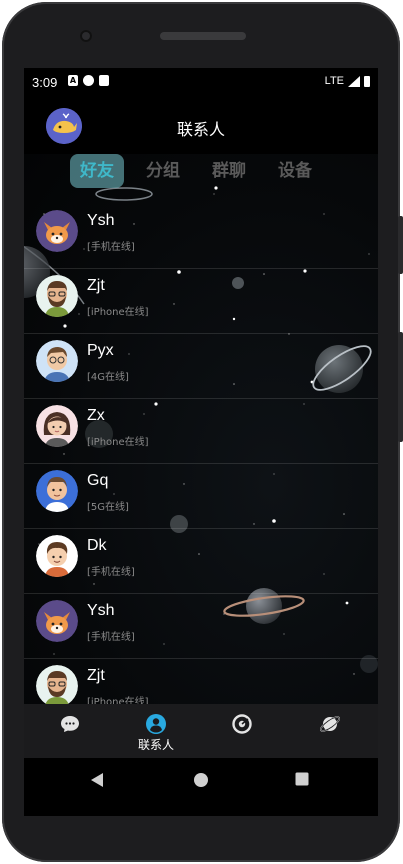  Describe the element at coordinates (57, 556) in the screenshot. I see `boy-avatar` at that location.